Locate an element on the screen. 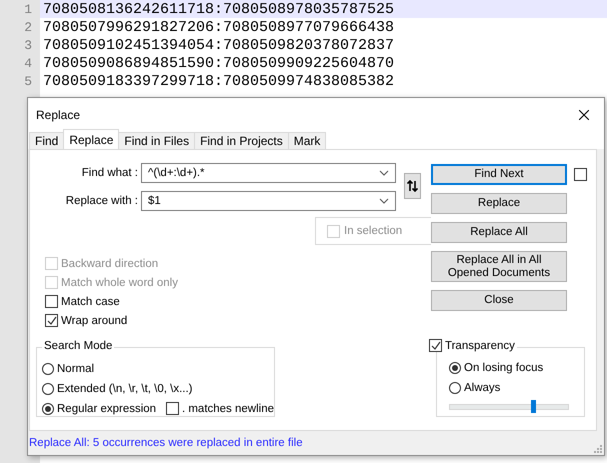 This screenshot has width=607, height=463. code-line: 7080507996291827206:7080508977079666438 is located at coordinates (218, 27).